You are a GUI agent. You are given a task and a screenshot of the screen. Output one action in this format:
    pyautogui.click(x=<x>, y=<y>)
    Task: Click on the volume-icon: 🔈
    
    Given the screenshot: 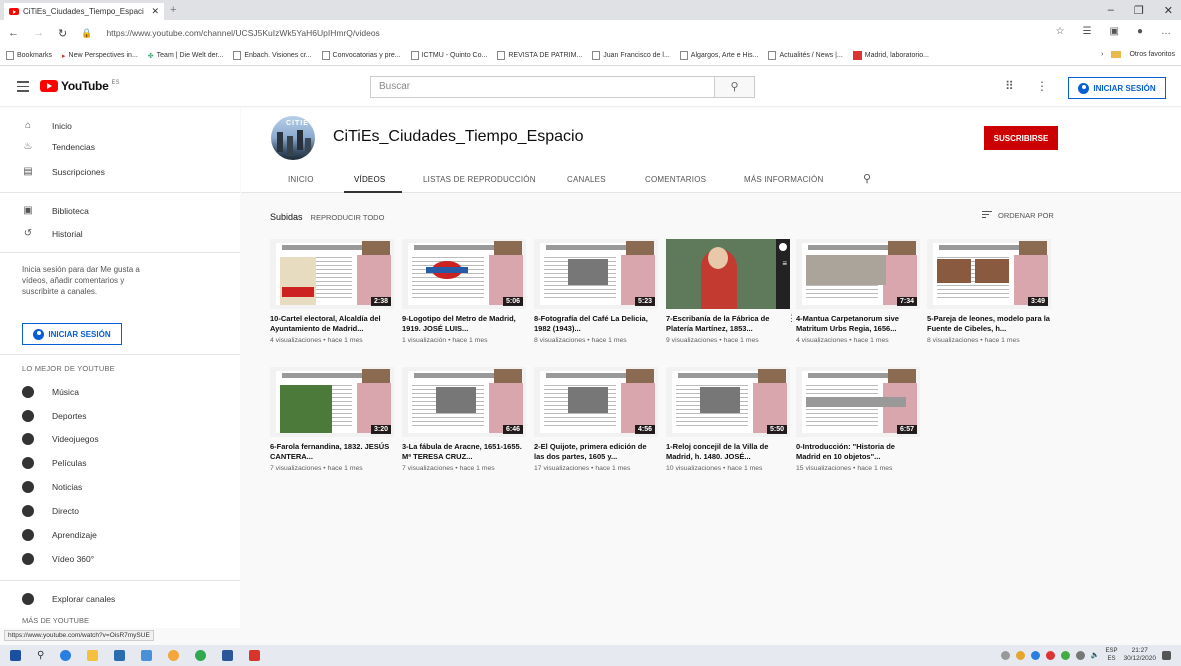 What is the action you would take?
    pyautogui.click(x=1095, y=655)
    